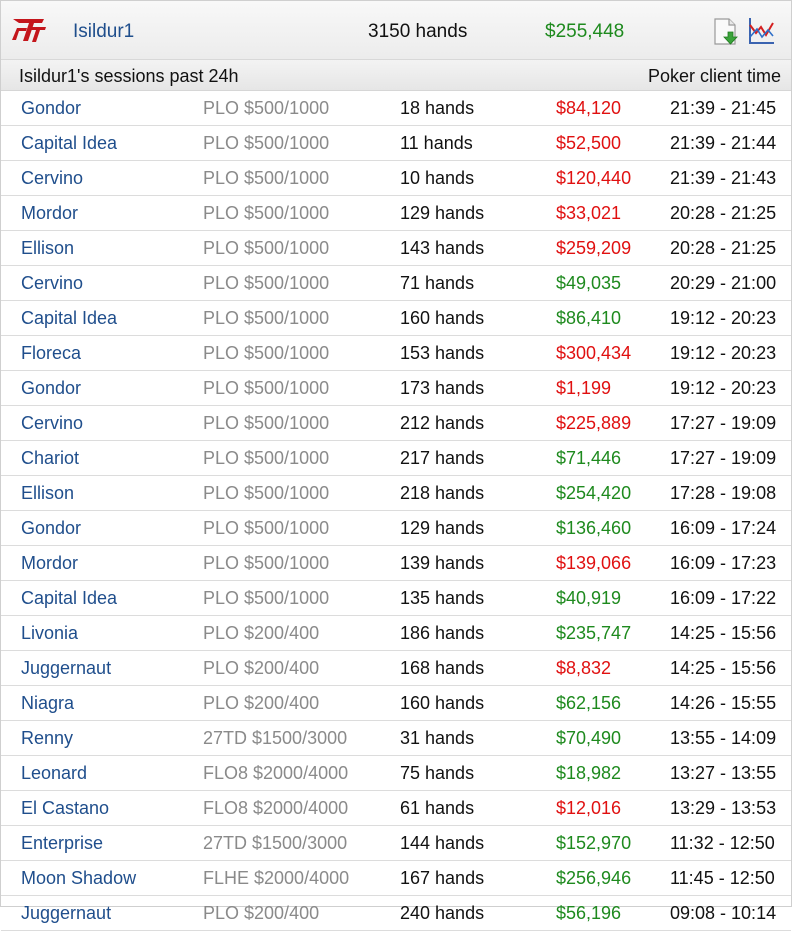  Describe the element at coordinates (54, 773) in the screenshot. I see `session-table-name: Leonard` at that location.